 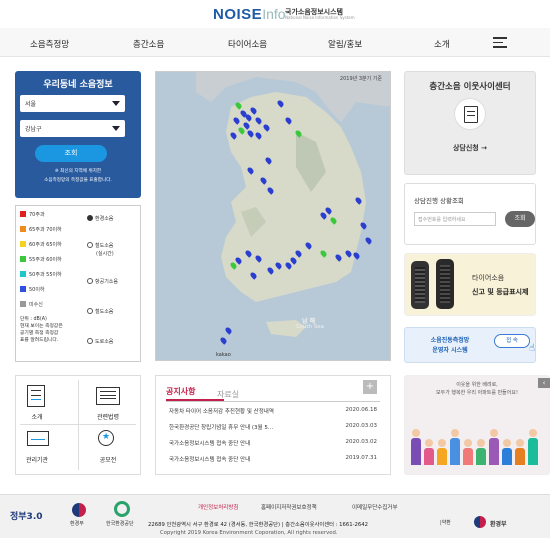 I want to click on radio-rail-rt: 철도소음, so click(x=100, y=245).